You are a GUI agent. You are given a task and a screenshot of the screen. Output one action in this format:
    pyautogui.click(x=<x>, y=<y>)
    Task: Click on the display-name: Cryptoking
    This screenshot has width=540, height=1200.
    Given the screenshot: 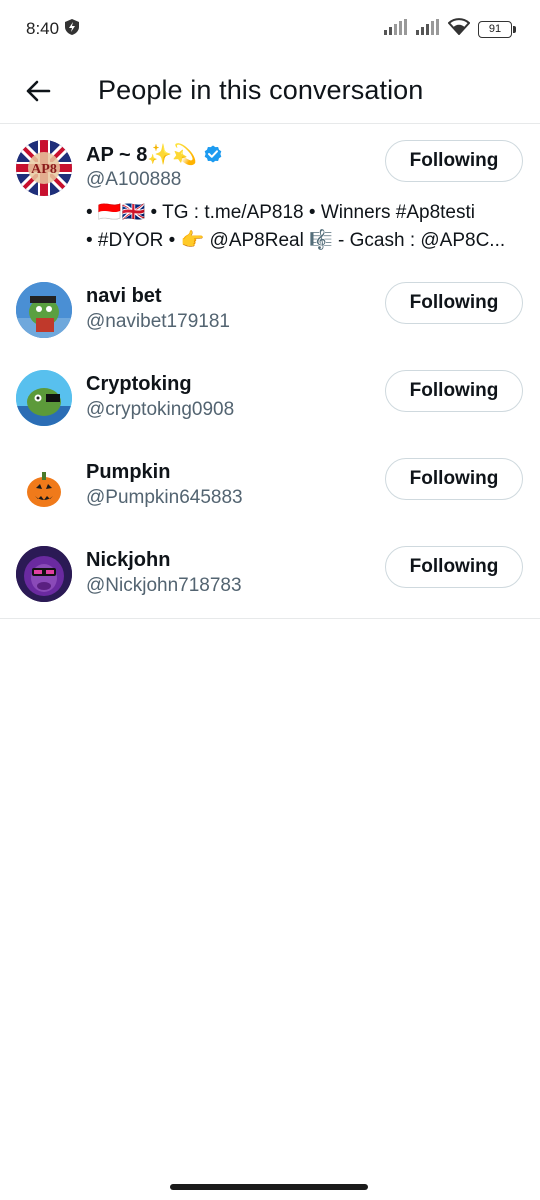 What is the action you would take?
    pyautogui.click(x=139, y=383)
    